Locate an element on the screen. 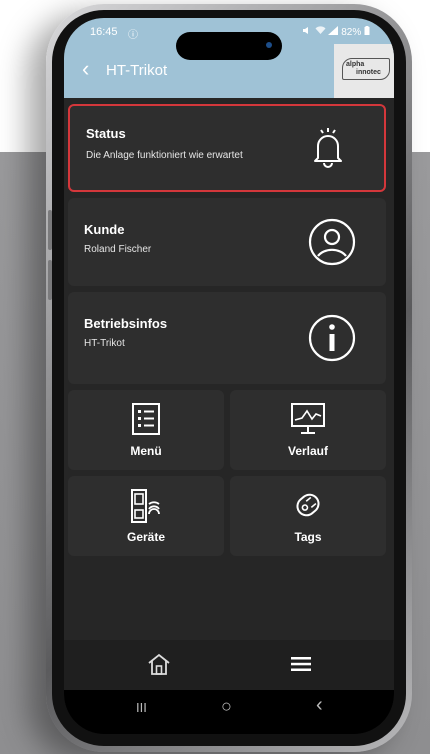 This screenshot has width=430, height=754. page-title: HT-Trikot is located at coordinates (137, 70).